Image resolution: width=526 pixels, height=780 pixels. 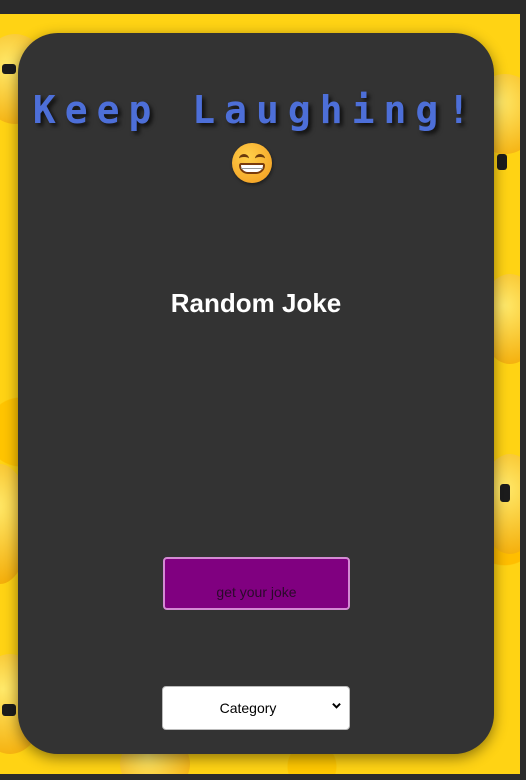 I want to click on page-title: Keep Laughing!, so click(x=256, y=110).